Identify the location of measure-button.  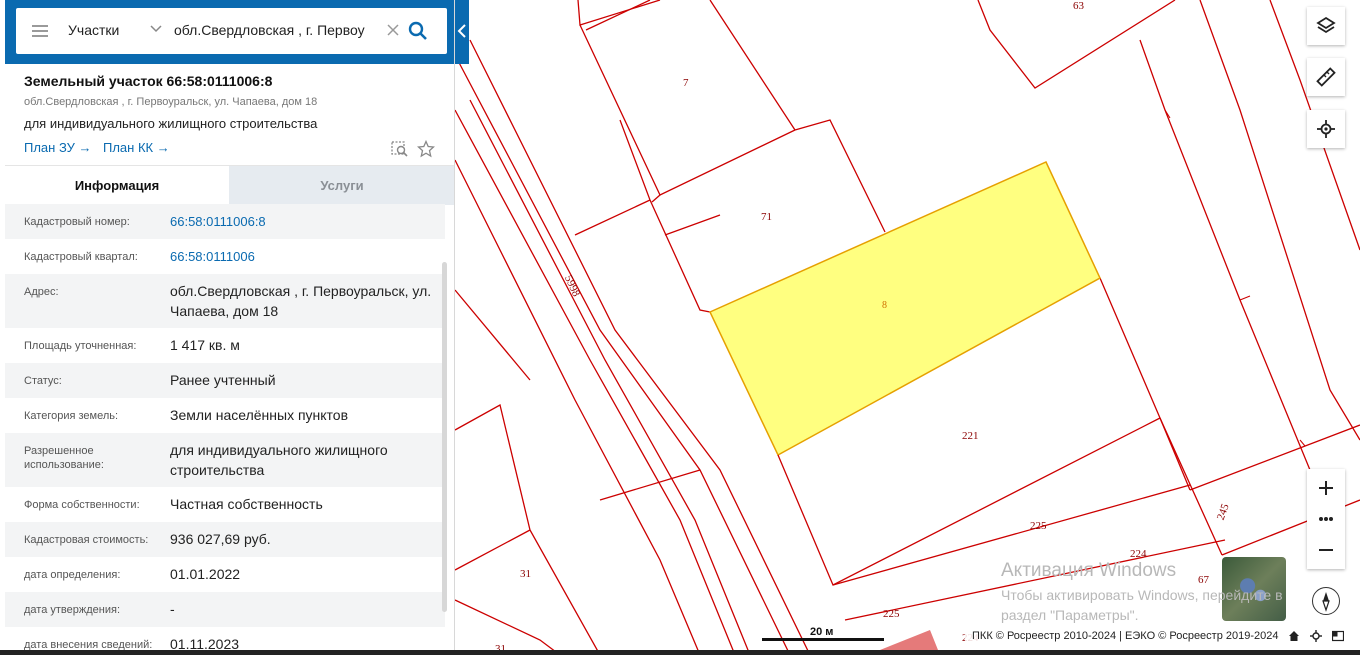
(1326, 77).